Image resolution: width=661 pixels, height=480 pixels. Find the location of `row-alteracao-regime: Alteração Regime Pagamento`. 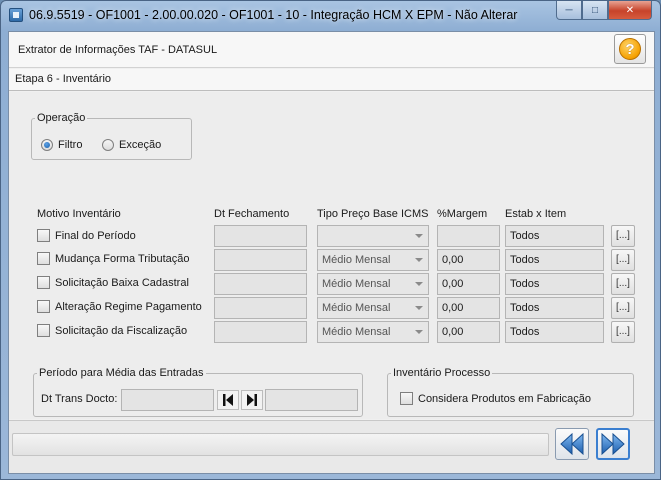

row-alteracao-regime: Alteração Regime Pagamento is located at coordinates (119, 306).